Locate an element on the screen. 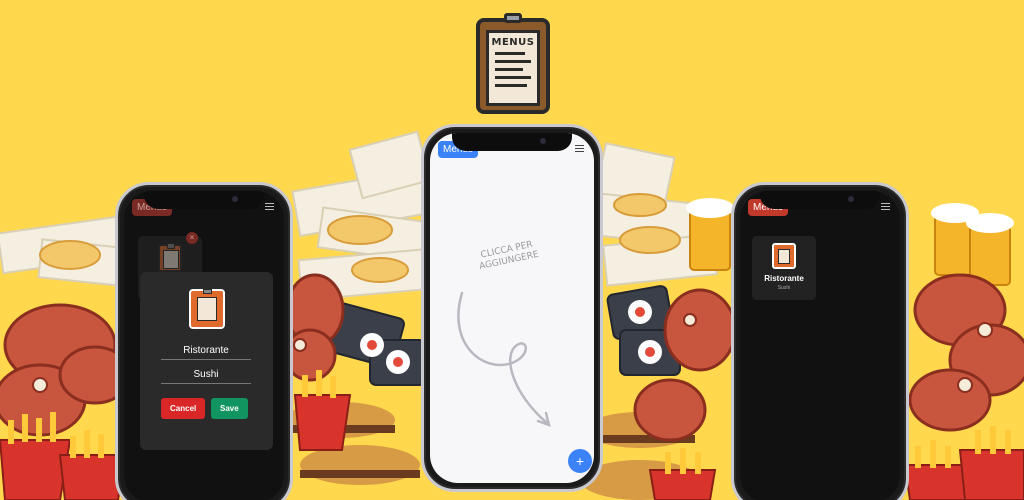  hint-arrow-icon is located at coordinates (504, 359).